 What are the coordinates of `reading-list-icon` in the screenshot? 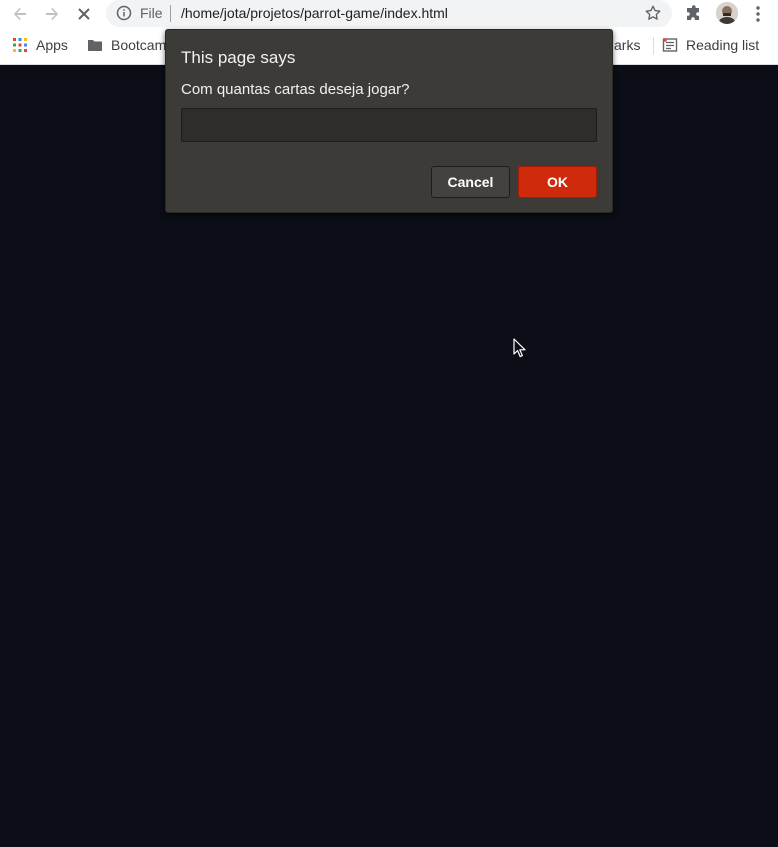 It's located at (670, 45).